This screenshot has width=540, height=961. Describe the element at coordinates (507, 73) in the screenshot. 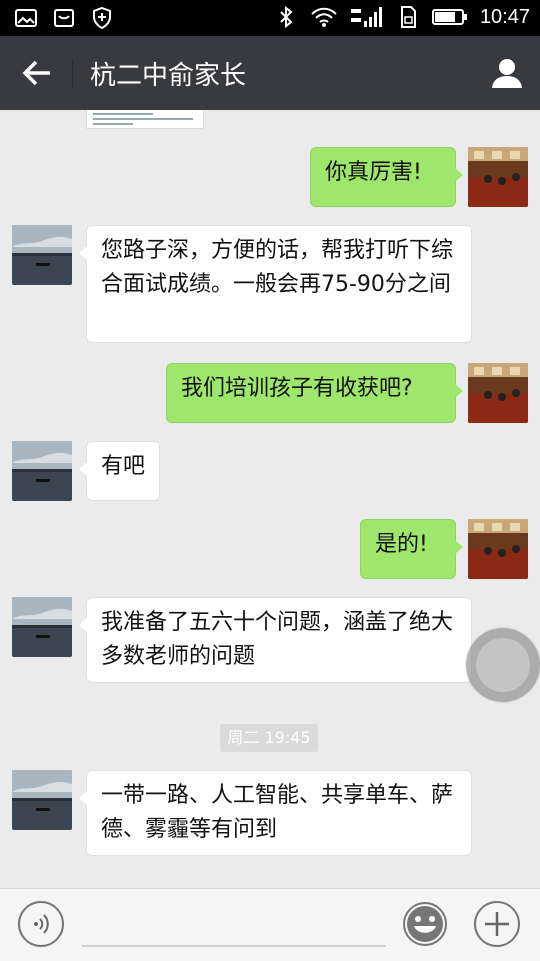

I see `person-icon` at that location.